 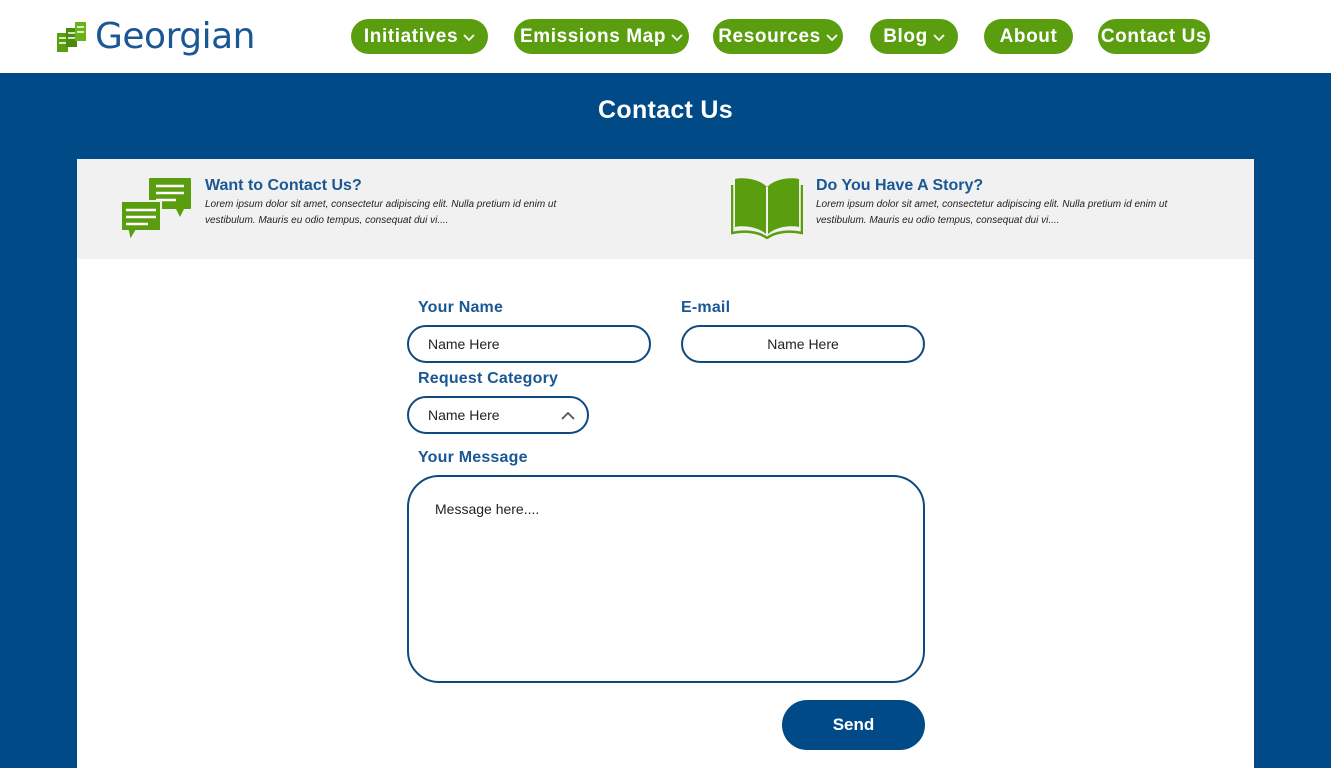 I want to click on email-label: E-mail, so click(x=706, y=307).